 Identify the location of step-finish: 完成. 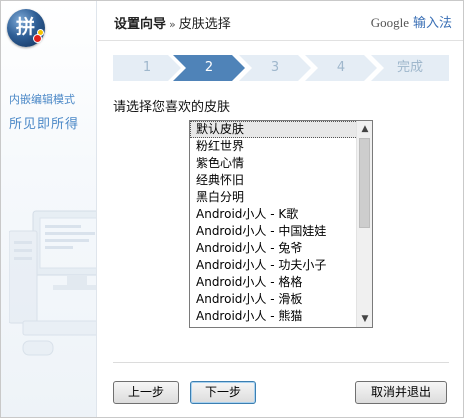
(410, 68).